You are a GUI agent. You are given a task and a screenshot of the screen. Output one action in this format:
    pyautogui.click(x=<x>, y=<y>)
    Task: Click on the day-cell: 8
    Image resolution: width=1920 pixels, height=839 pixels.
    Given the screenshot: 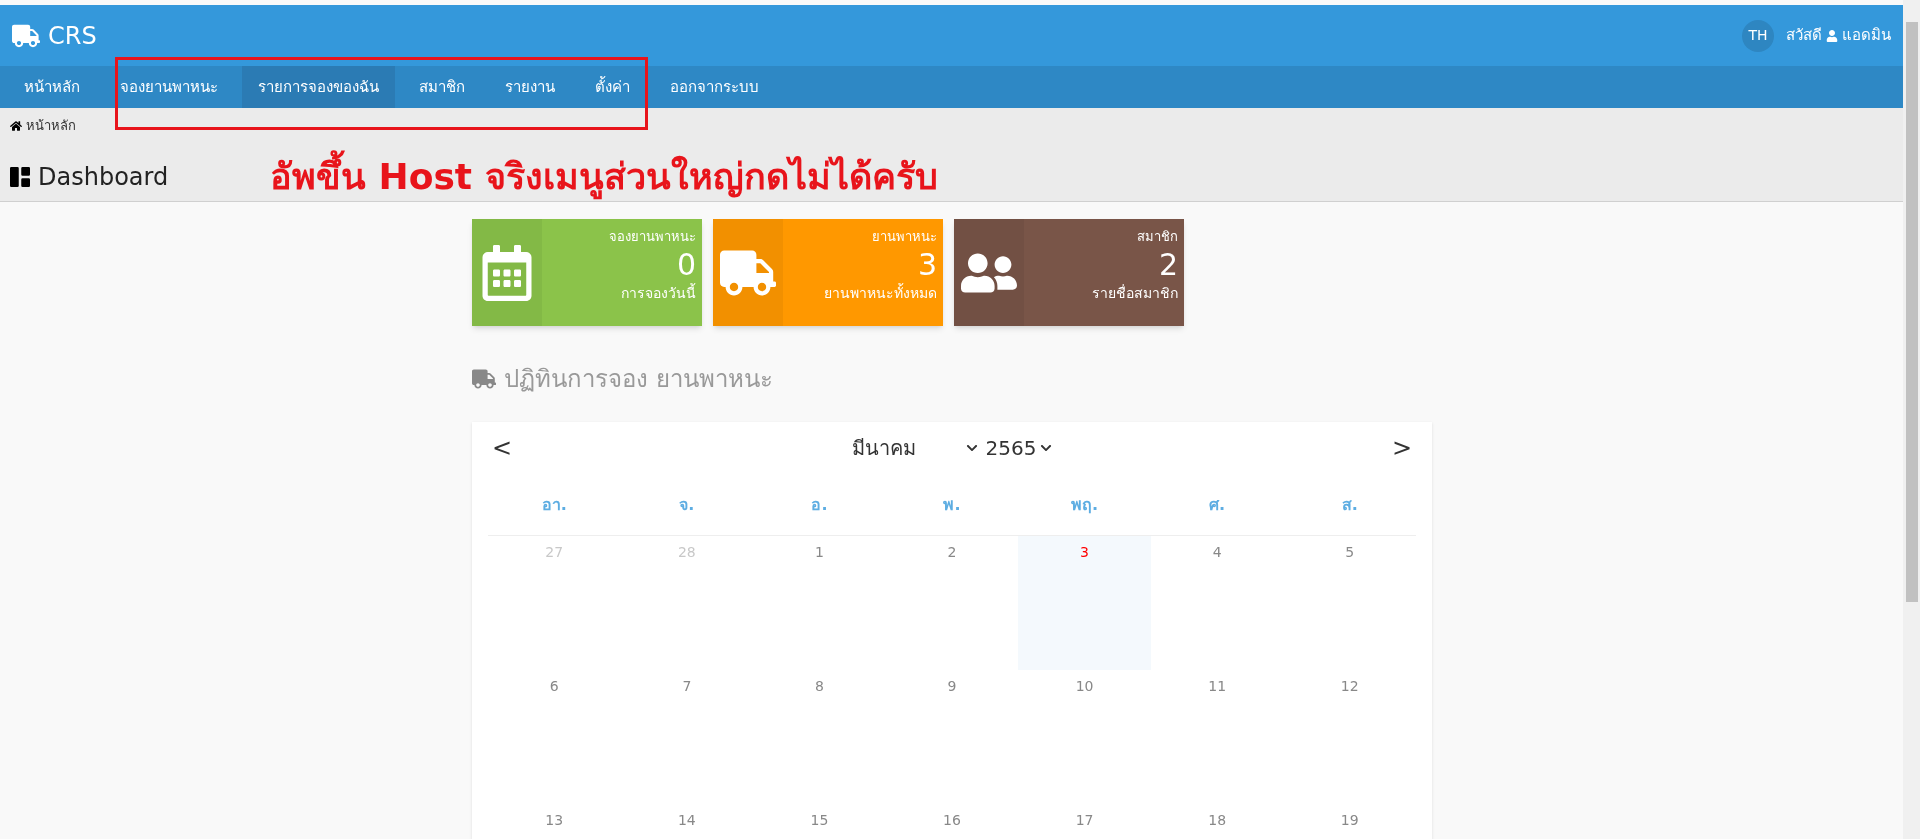 What is the action you would take?
    pyautogui.click(x=819, y=737)
    